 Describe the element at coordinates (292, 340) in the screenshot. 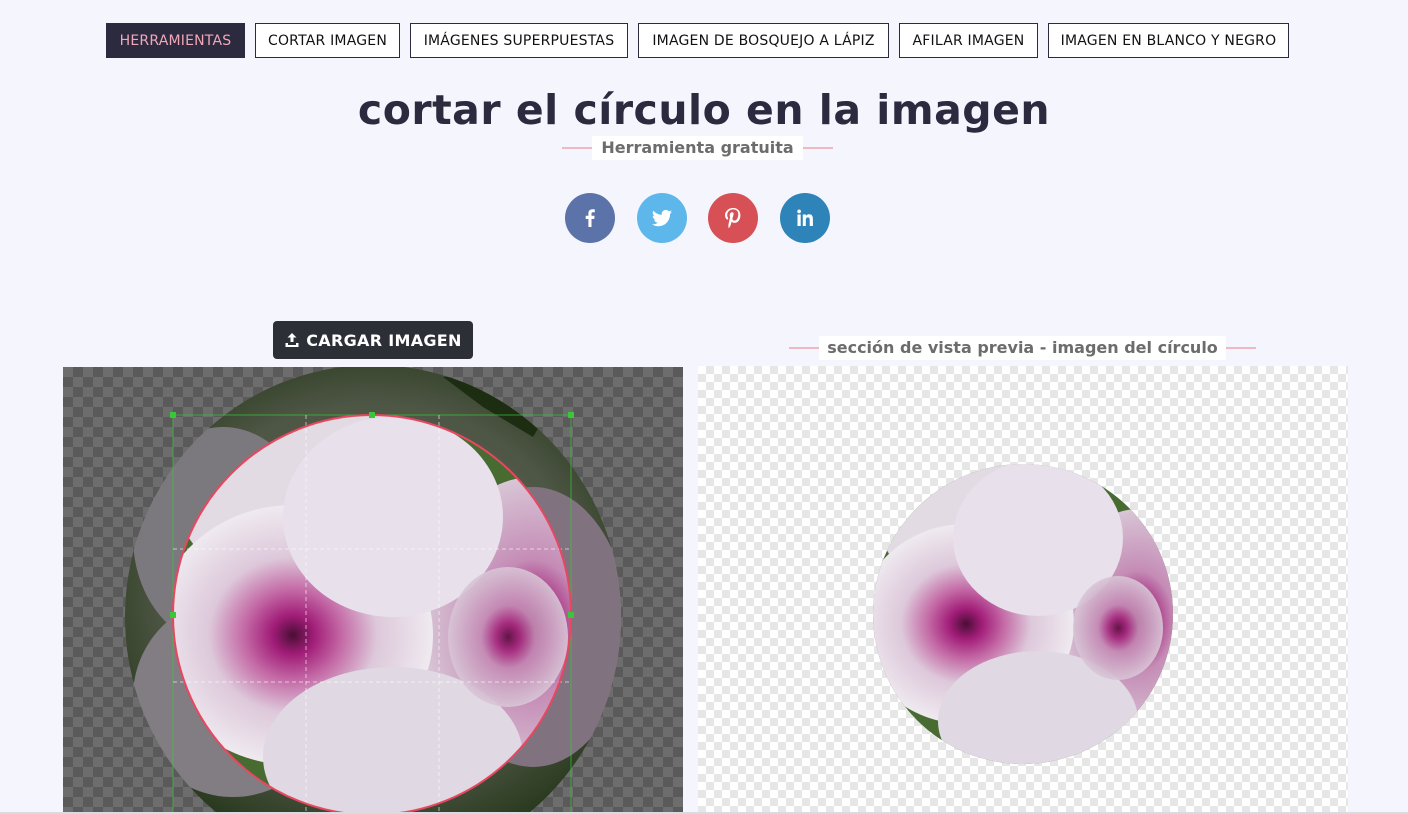

I see `upload-icon` at that location.